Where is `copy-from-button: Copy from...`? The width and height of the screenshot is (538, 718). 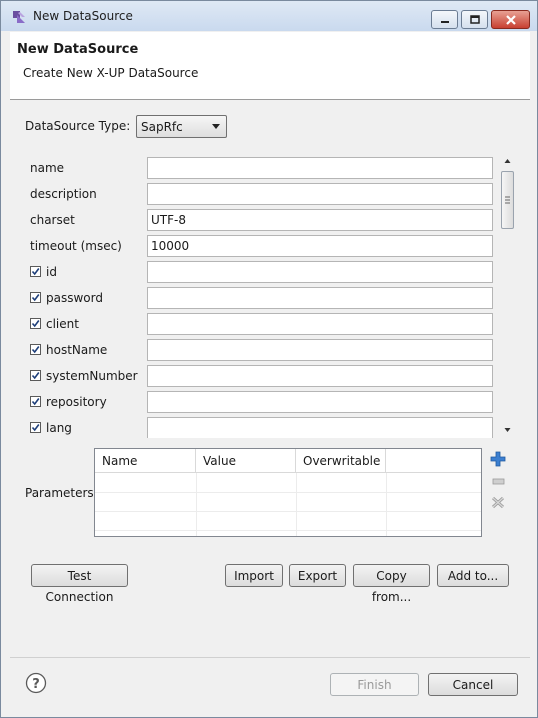 copy-from-button: Copy from... is located at coordinates (391, 584).